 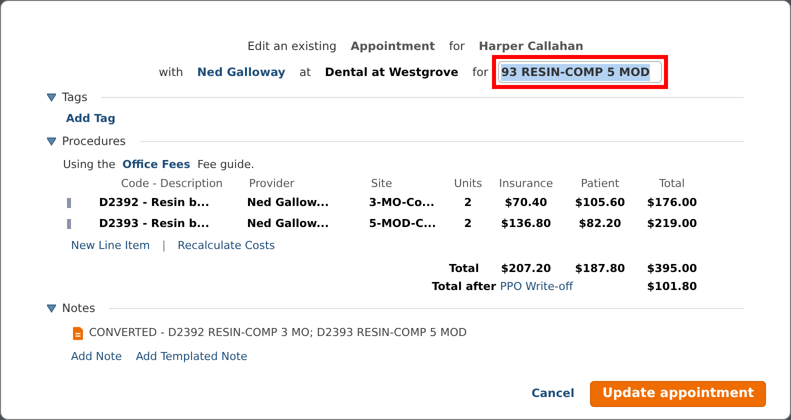 I want to click on header-text: with, so click(x=171, y=72).